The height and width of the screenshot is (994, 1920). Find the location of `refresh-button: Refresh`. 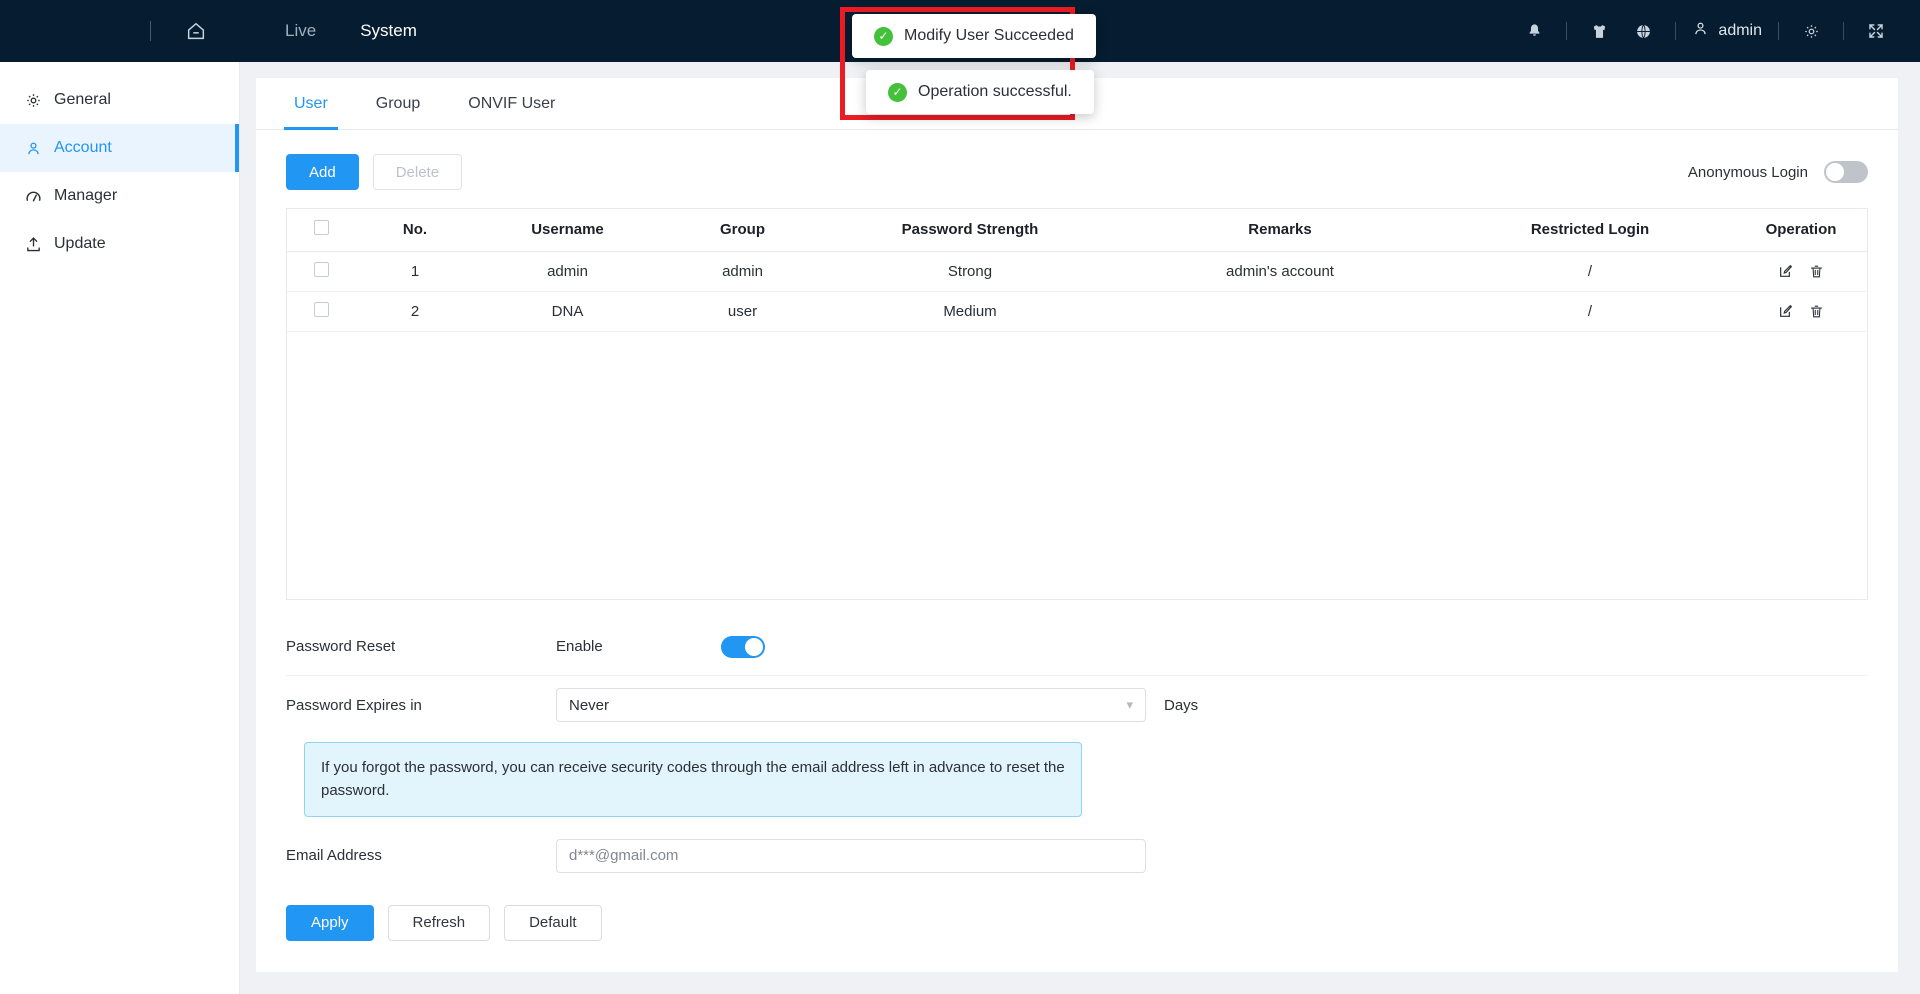

refresh-button: Refresh is located at coordinates (439, 922).